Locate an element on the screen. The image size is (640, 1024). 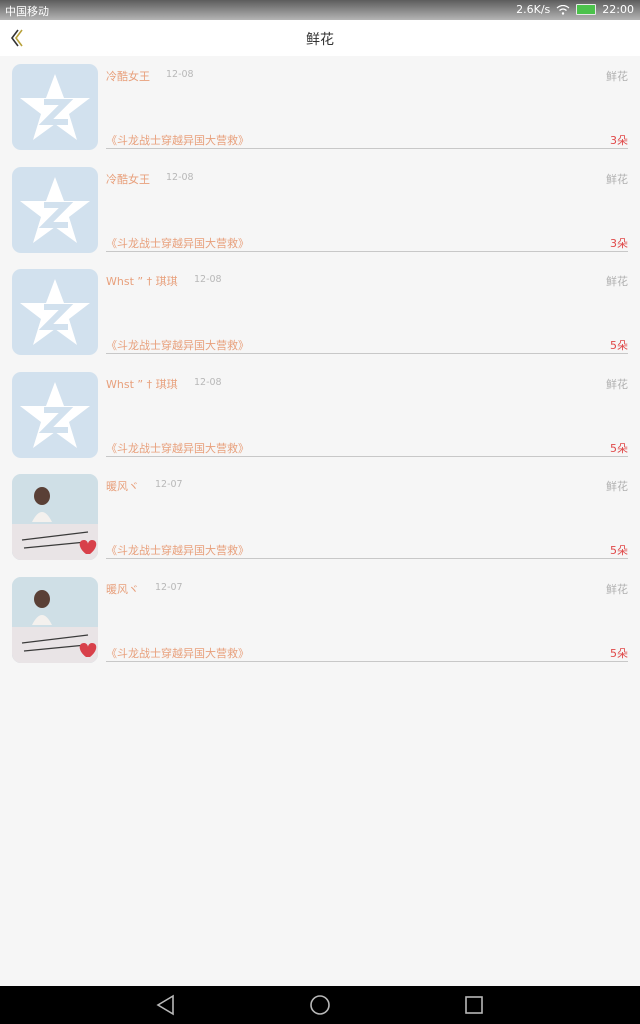
home-circle-icon is located at coordinates (320, 1005).